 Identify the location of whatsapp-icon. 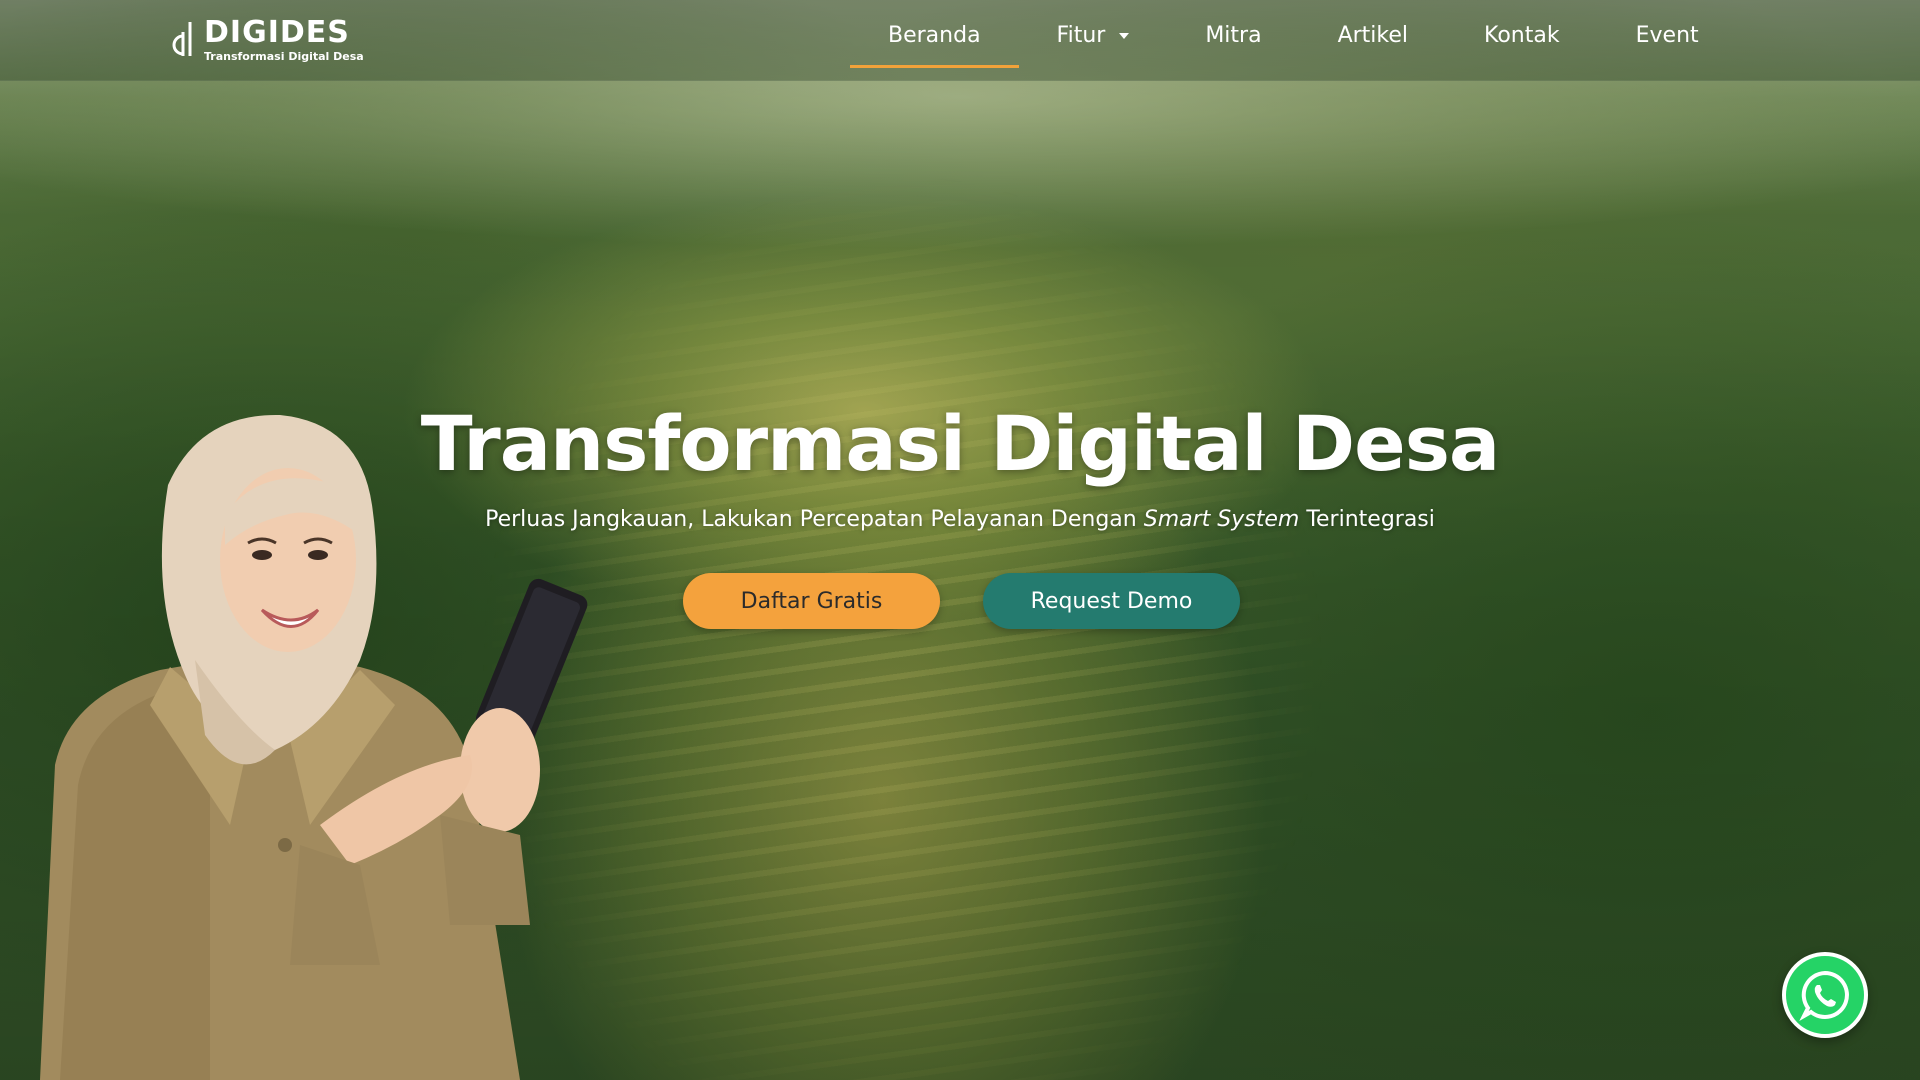
(1824, 995).